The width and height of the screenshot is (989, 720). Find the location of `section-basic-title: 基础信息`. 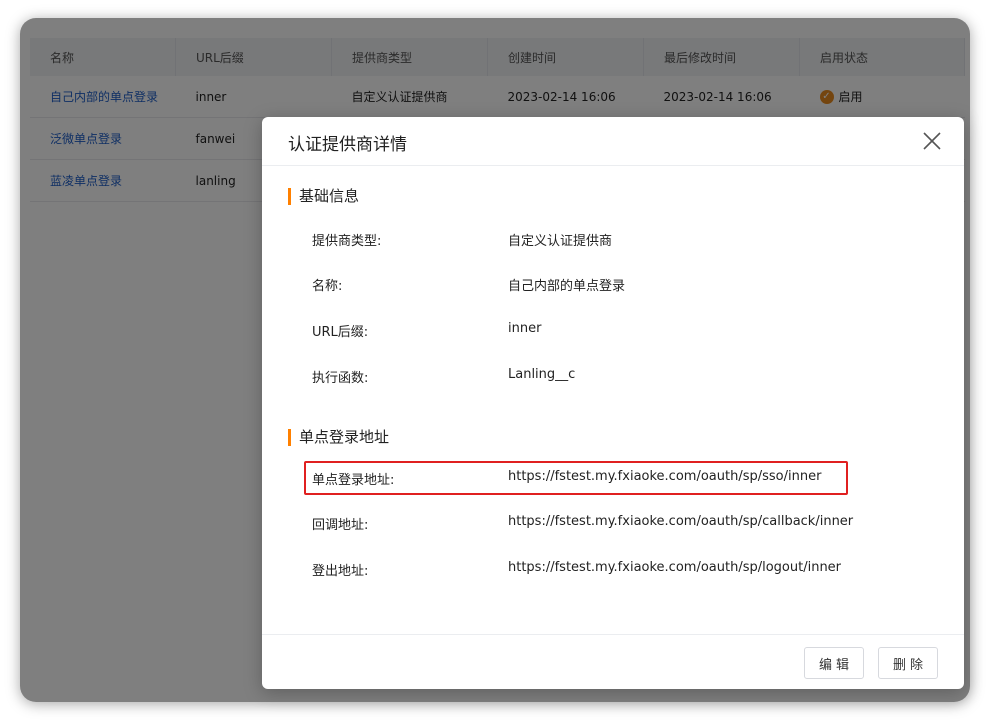

section-basic-title: 基础信息 is located at coordinates (323, 196).